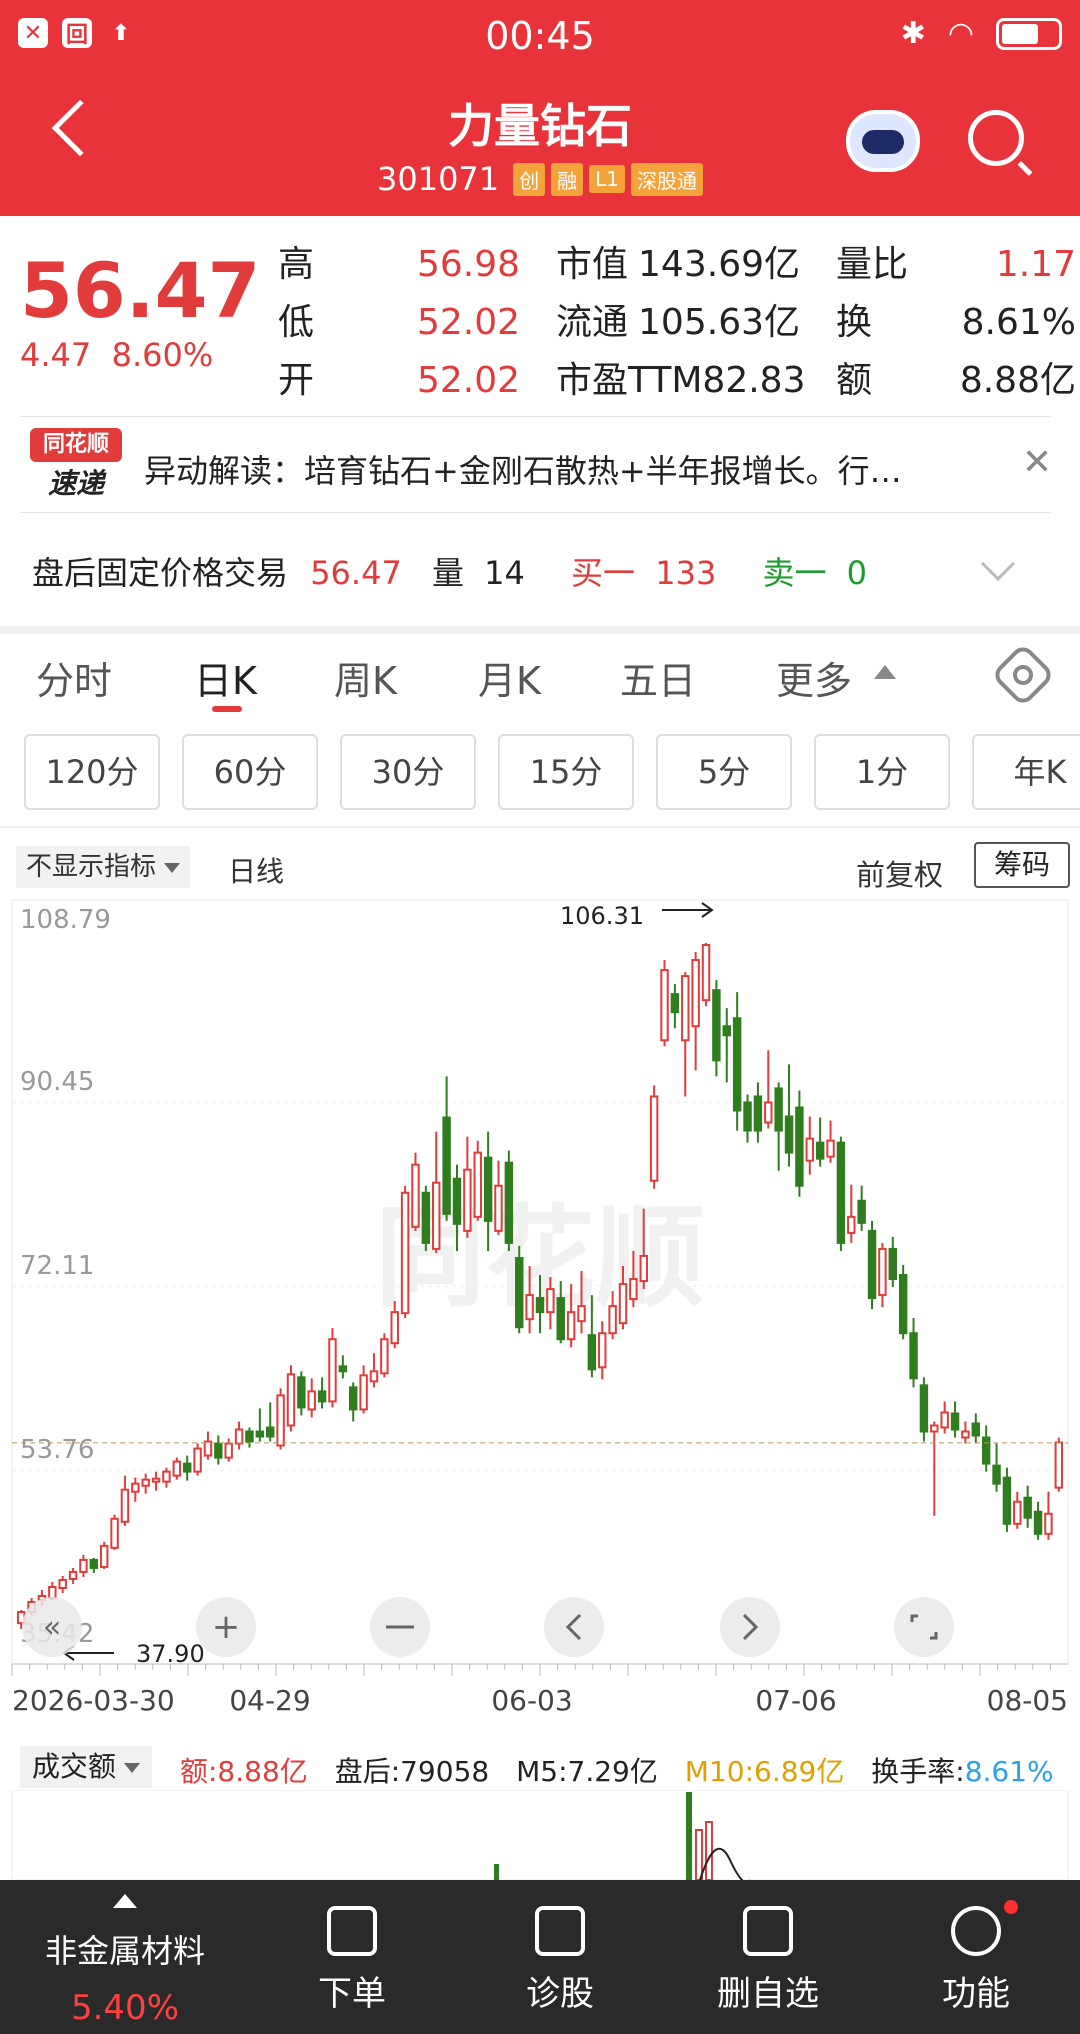 The width and height of the screenshot is (1080, 2034). What do you see at coordinates (602, 916) in the screenshot?
I see `max-price-label: 106.31` at bounding box center [602, 916].